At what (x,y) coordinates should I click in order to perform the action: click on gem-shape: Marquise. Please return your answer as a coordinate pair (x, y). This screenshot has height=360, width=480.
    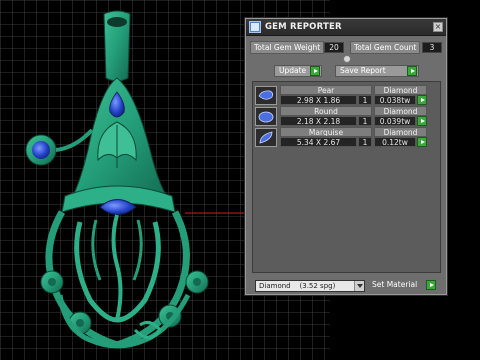
    Looking at the image, I should click on (326, 132).